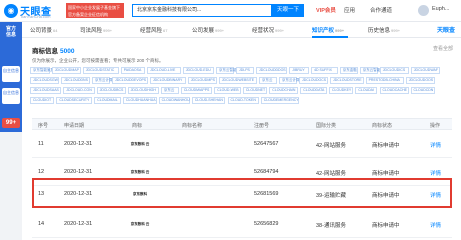  I want to click on trademark-tag: CLOUDCACHE, so click(394, 90).